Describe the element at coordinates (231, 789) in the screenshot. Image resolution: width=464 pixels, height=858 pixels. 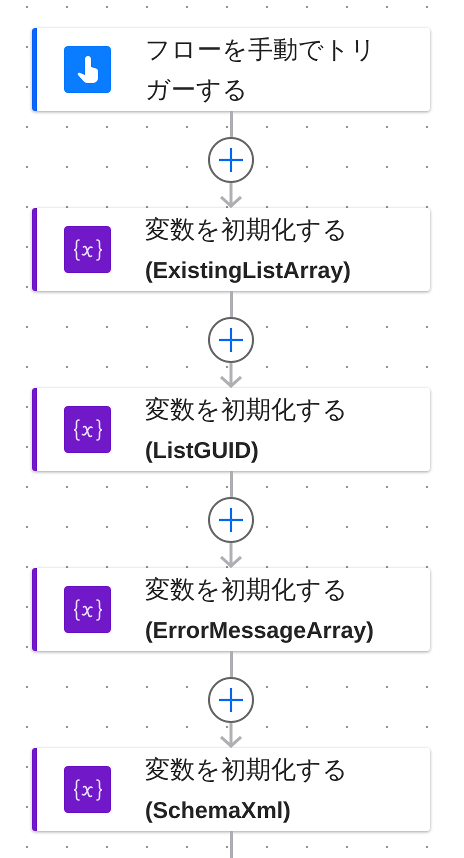
I see `flow-step-card: 変数を初期化する (SchemaXml)` at that location.